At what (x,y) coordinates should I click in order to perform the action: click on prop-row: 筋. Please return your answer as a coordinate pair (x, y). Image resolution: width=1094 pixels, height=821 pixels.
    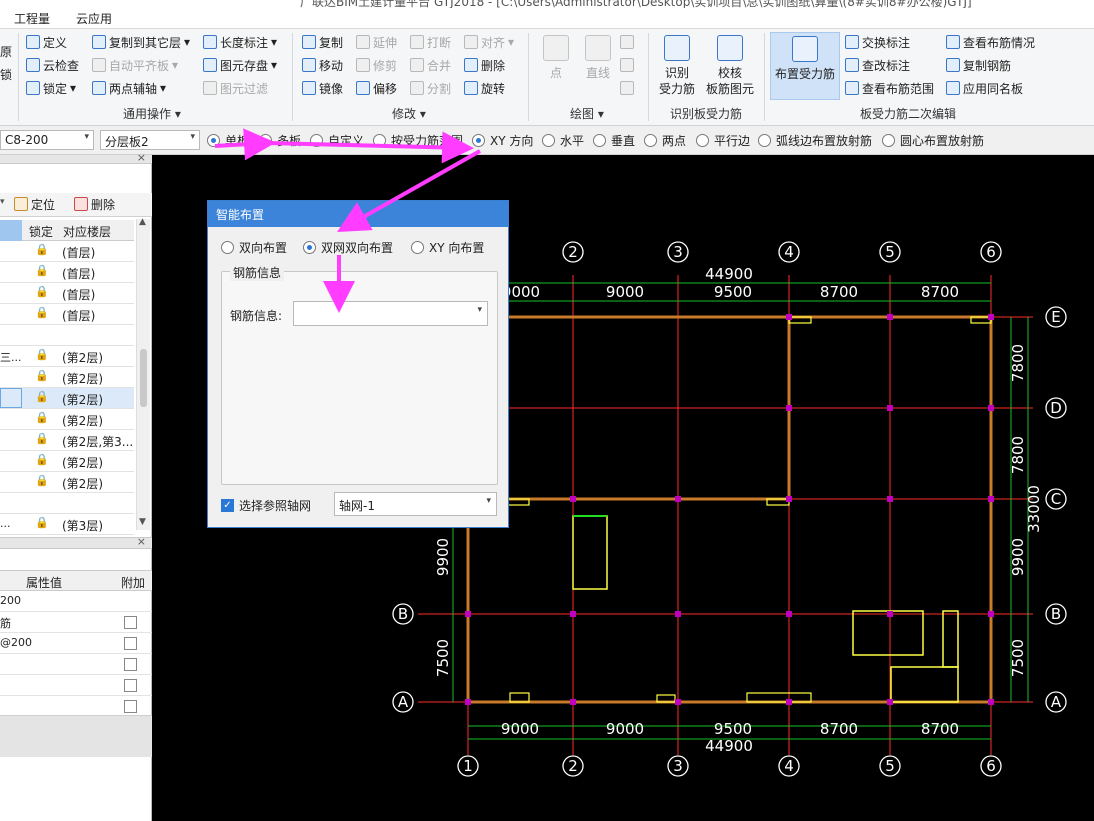
    Looking at the image, I should click on (76, 622).